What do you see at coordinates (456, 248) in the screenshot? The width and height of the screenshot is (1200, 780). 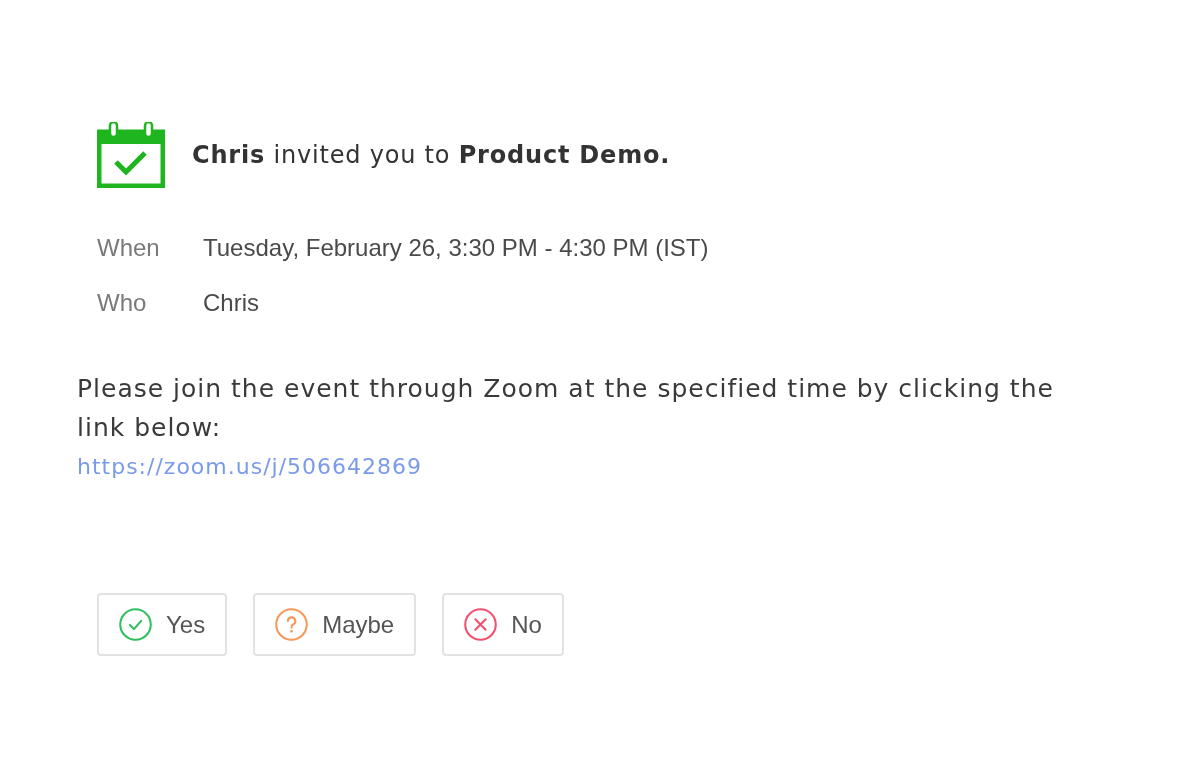 I see `detail-value: Tuesday, February 26, 3:30 PM - 4:30 PM (IST)` at bounding box center [456, 248].